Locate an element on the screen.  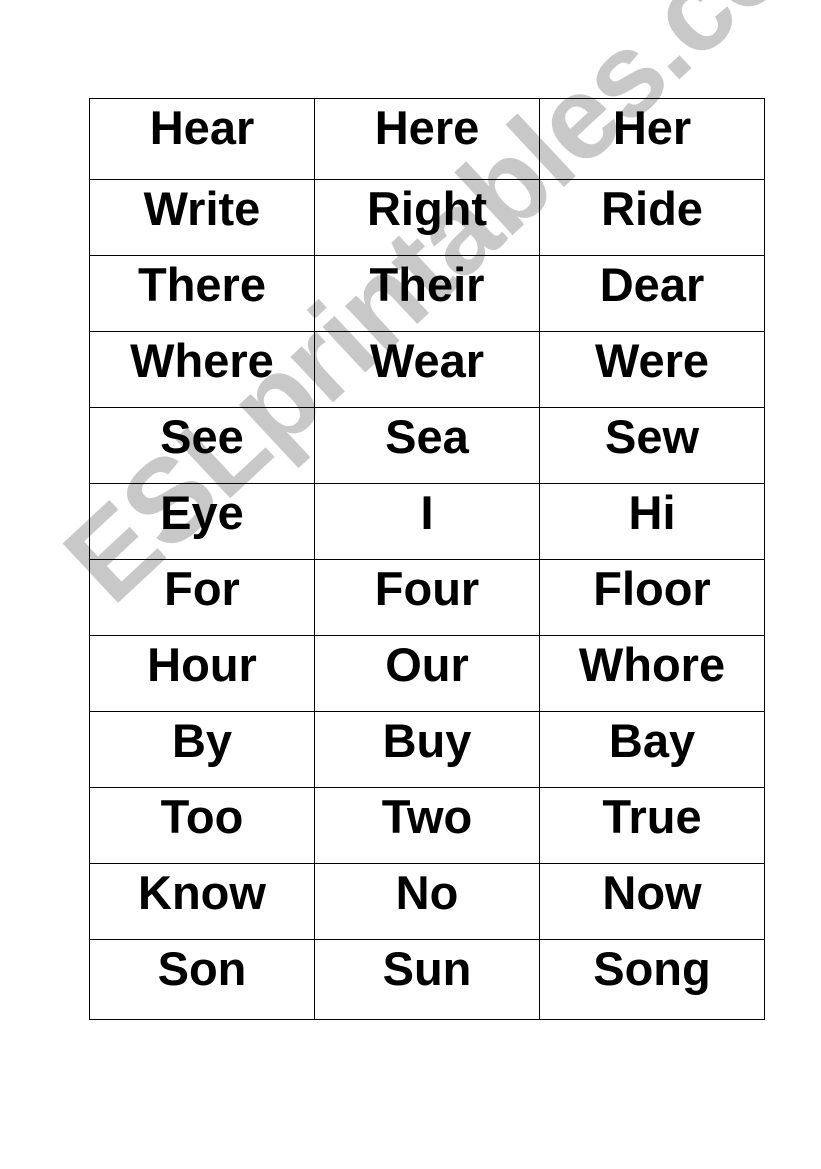
word-cell: Son is located at coordinates (202, 979).